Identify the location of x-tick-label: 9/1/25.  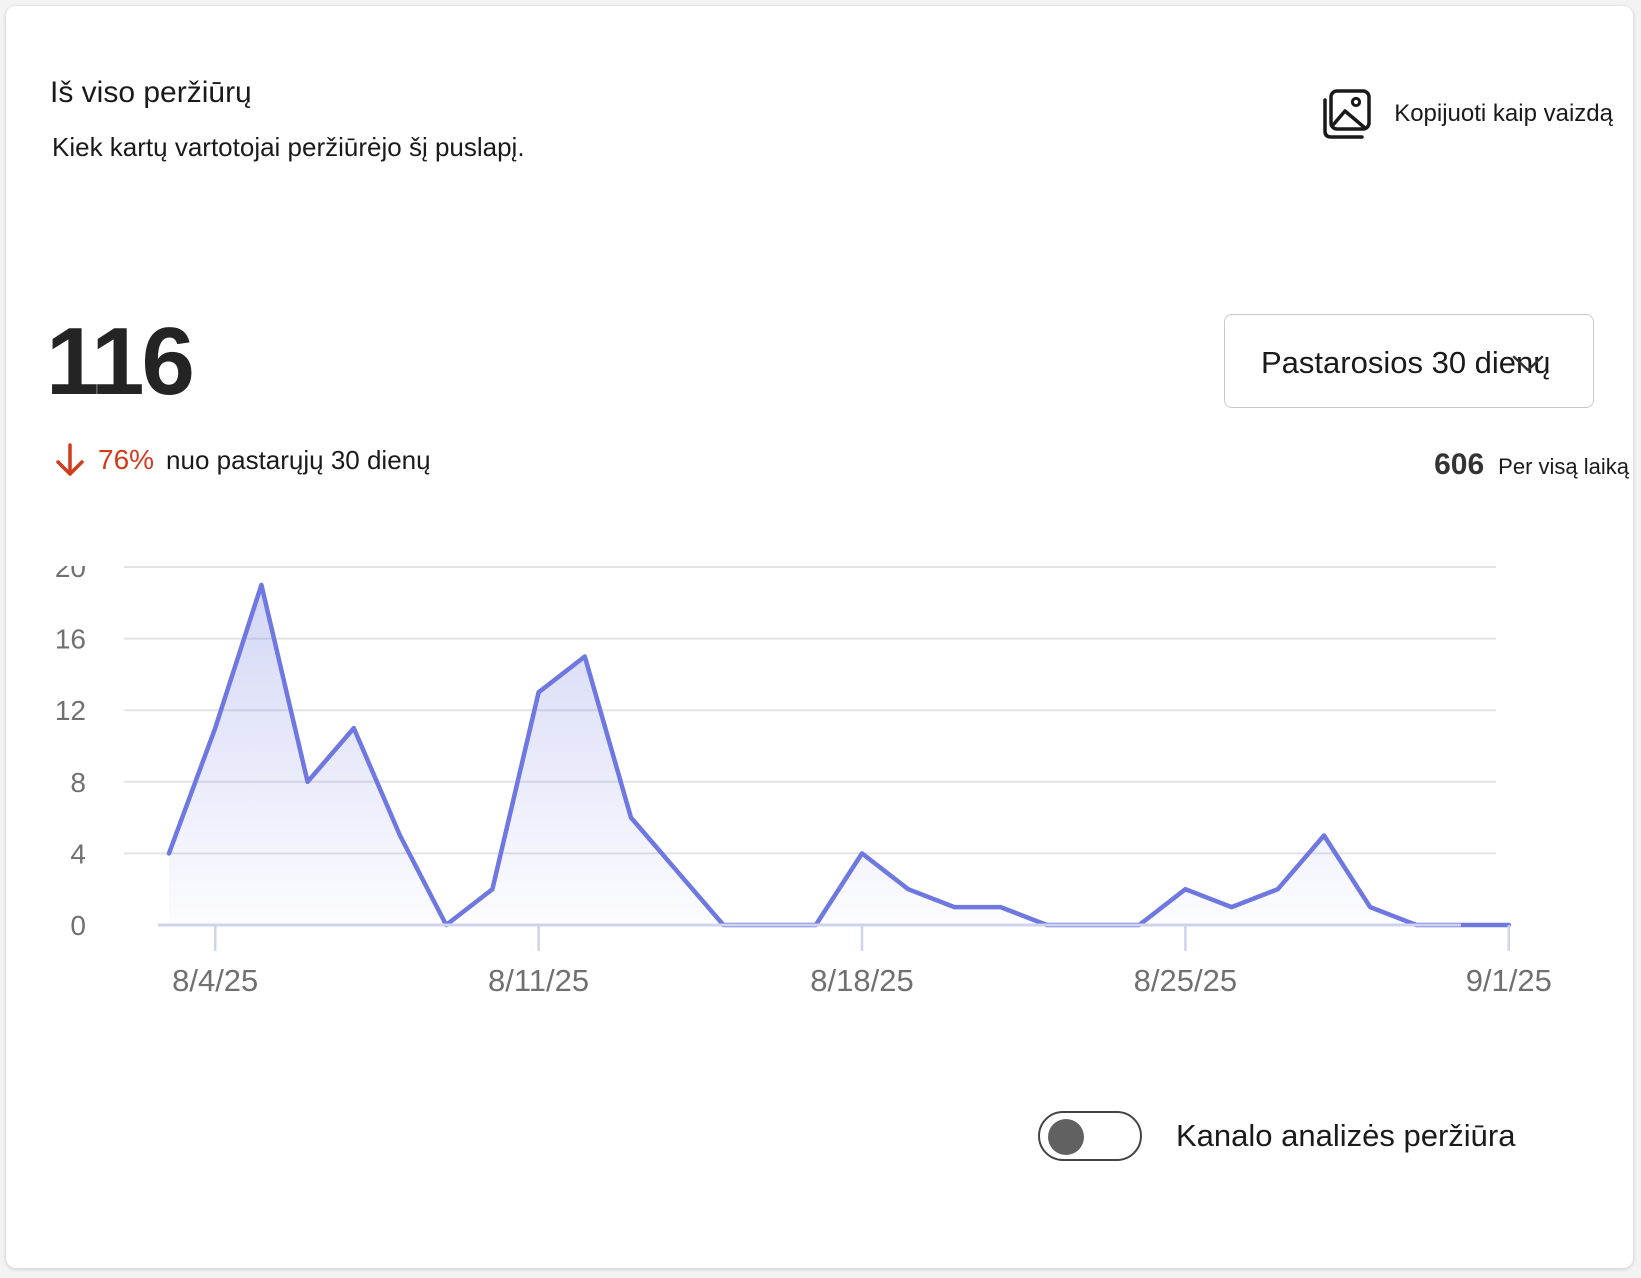
(1509, 980).